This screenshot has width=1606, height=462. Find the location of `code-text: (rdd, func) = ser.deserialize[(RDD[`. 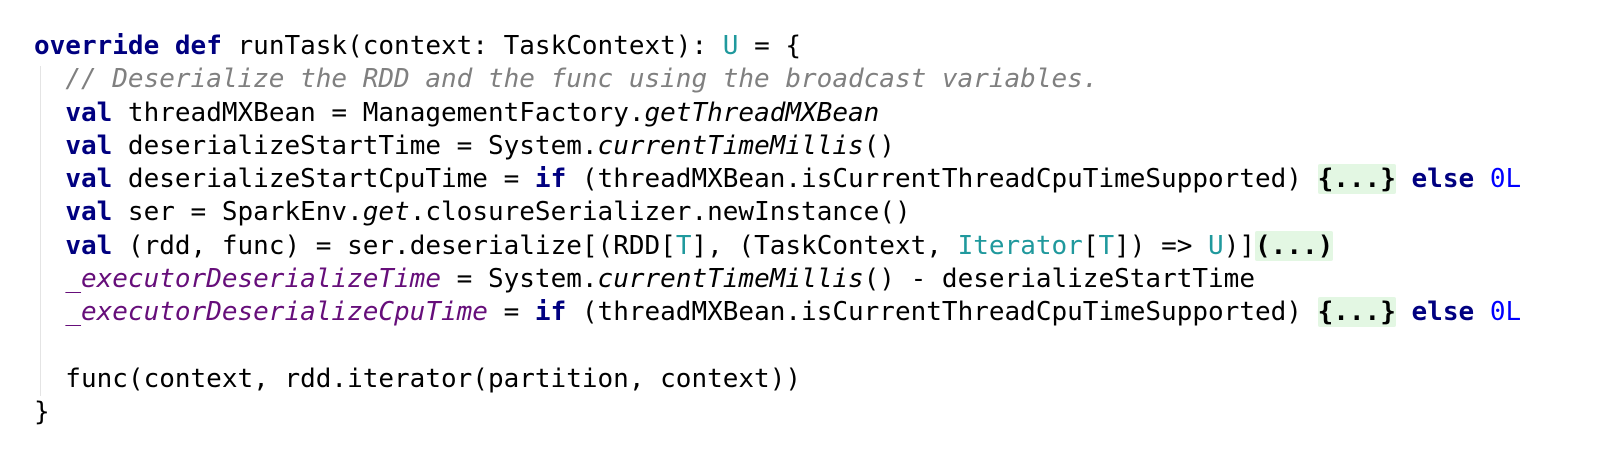

code-text: (rdd, func) = ser.deserialize[(RDD[ is located at coordinates (394, 245).